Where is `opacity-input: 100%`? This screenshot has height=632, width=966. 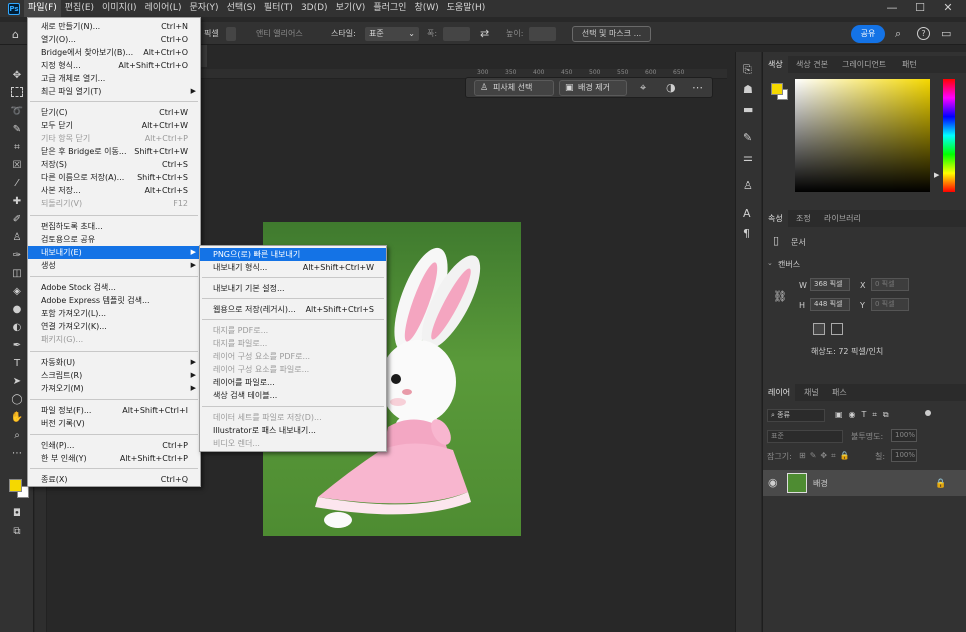 opacity-input: 100% is located at coordinates (904, 435).